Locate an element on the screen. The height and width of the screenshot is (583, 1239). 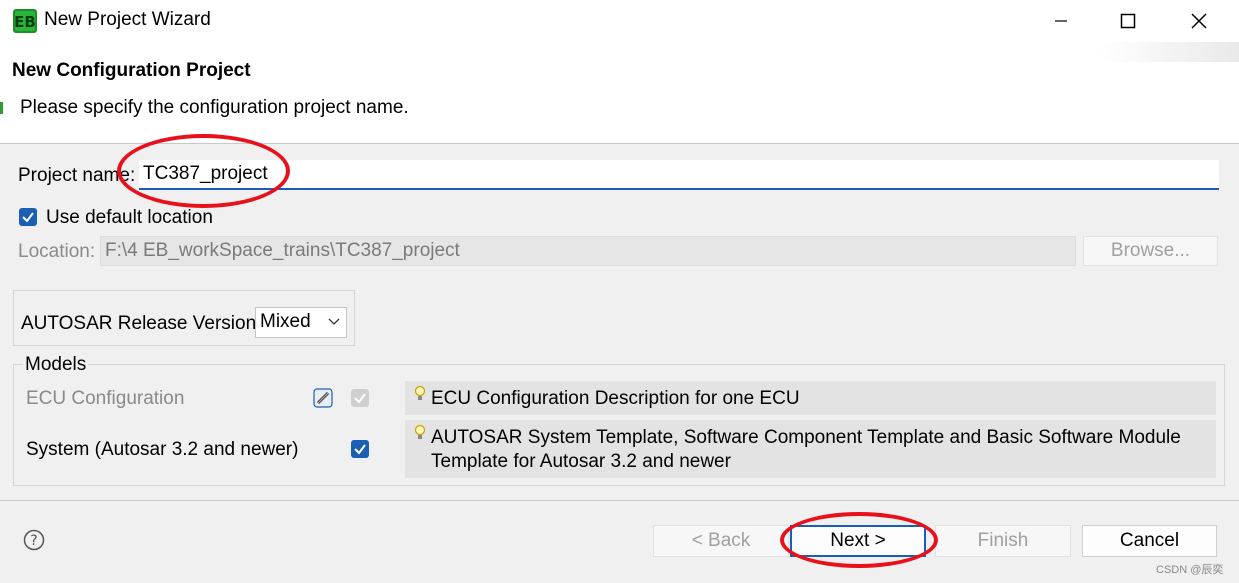
location-field: F:\4 EB_workSpace_trains\TC387_project is located at coordinates (588, 251).